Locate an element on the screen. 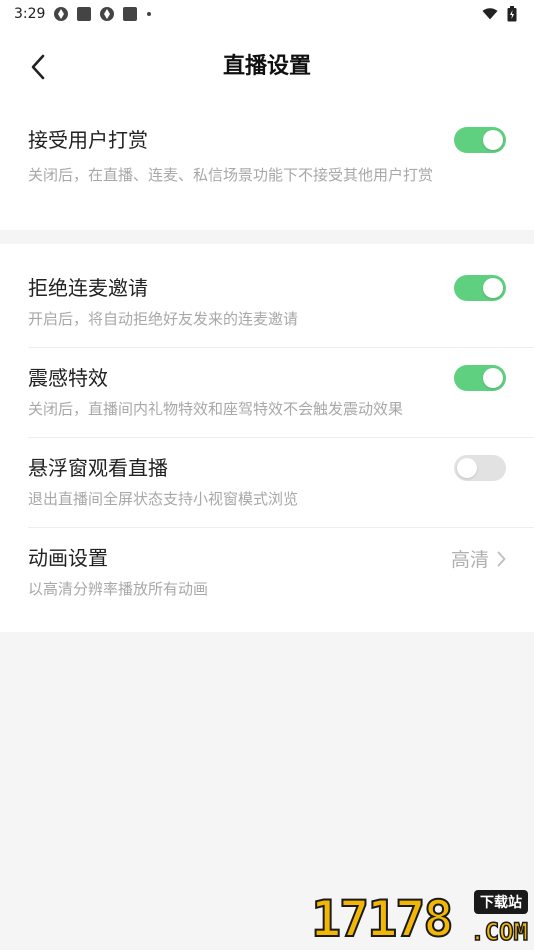  setting-desc: 退出直播间全屏状态支持小视窗模式浏览 is located at coordinates (163, 499).